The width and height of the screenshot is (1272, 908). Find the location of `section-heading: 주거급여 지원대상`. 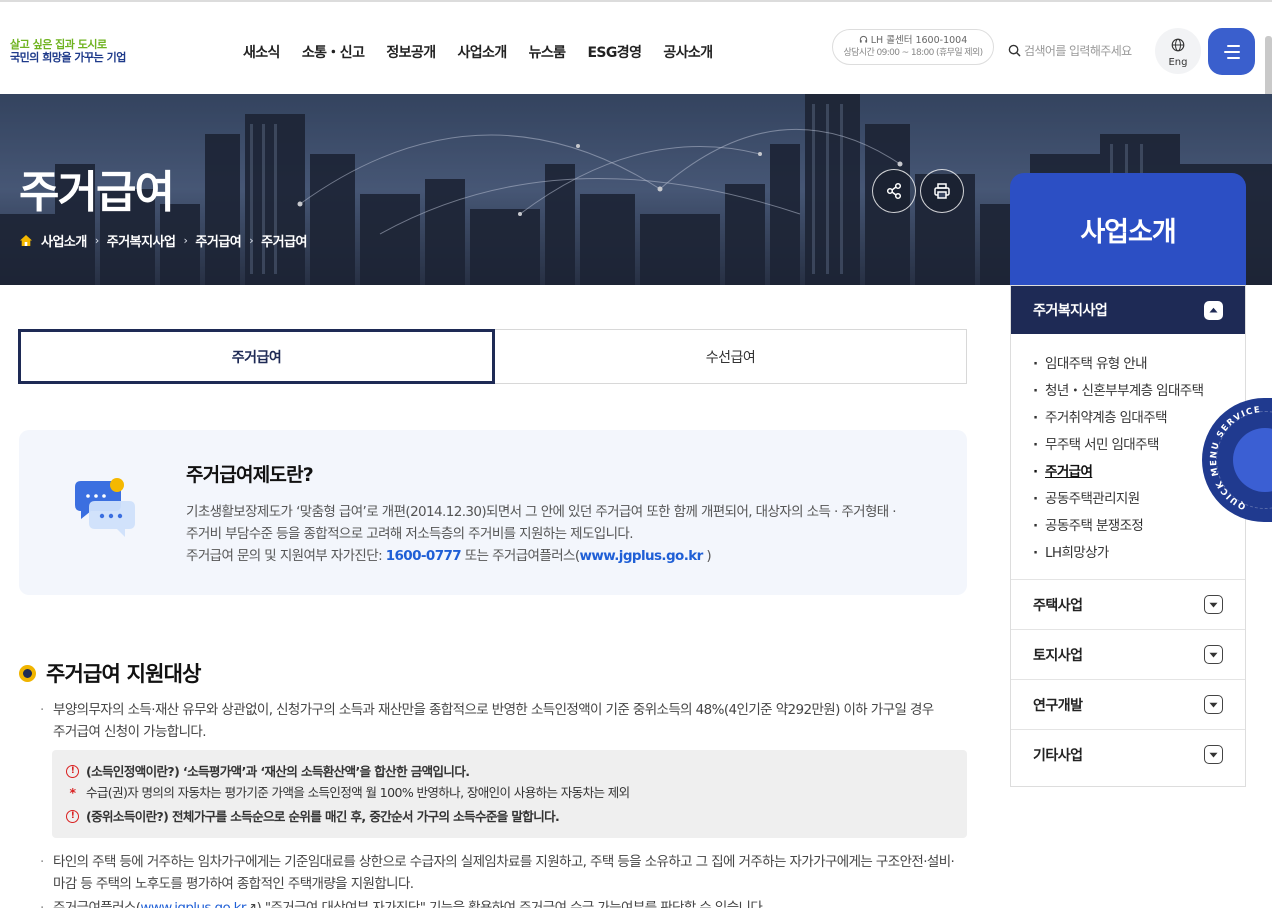

section-heading: 주거급여 지원대상 is located at coordinates (110, 673).